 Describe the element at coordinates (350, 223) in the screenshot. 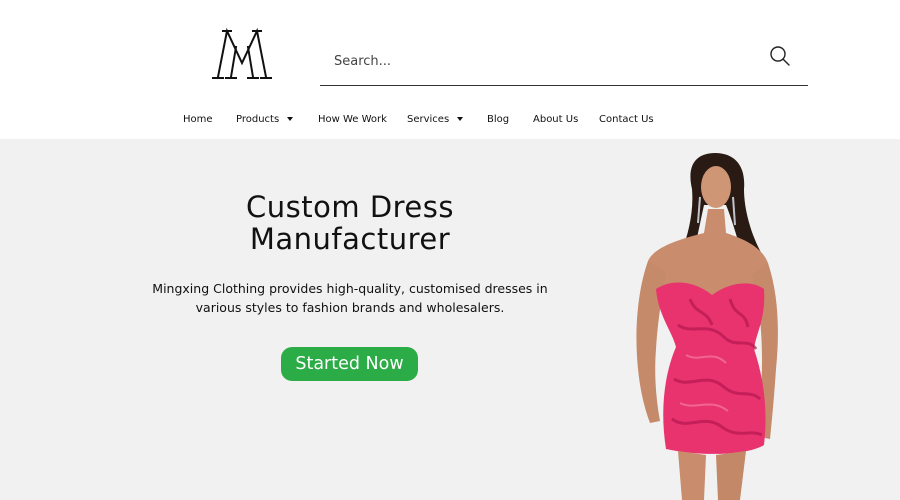

I see `hero-title: Custom Dress Manufacturer` at that location.